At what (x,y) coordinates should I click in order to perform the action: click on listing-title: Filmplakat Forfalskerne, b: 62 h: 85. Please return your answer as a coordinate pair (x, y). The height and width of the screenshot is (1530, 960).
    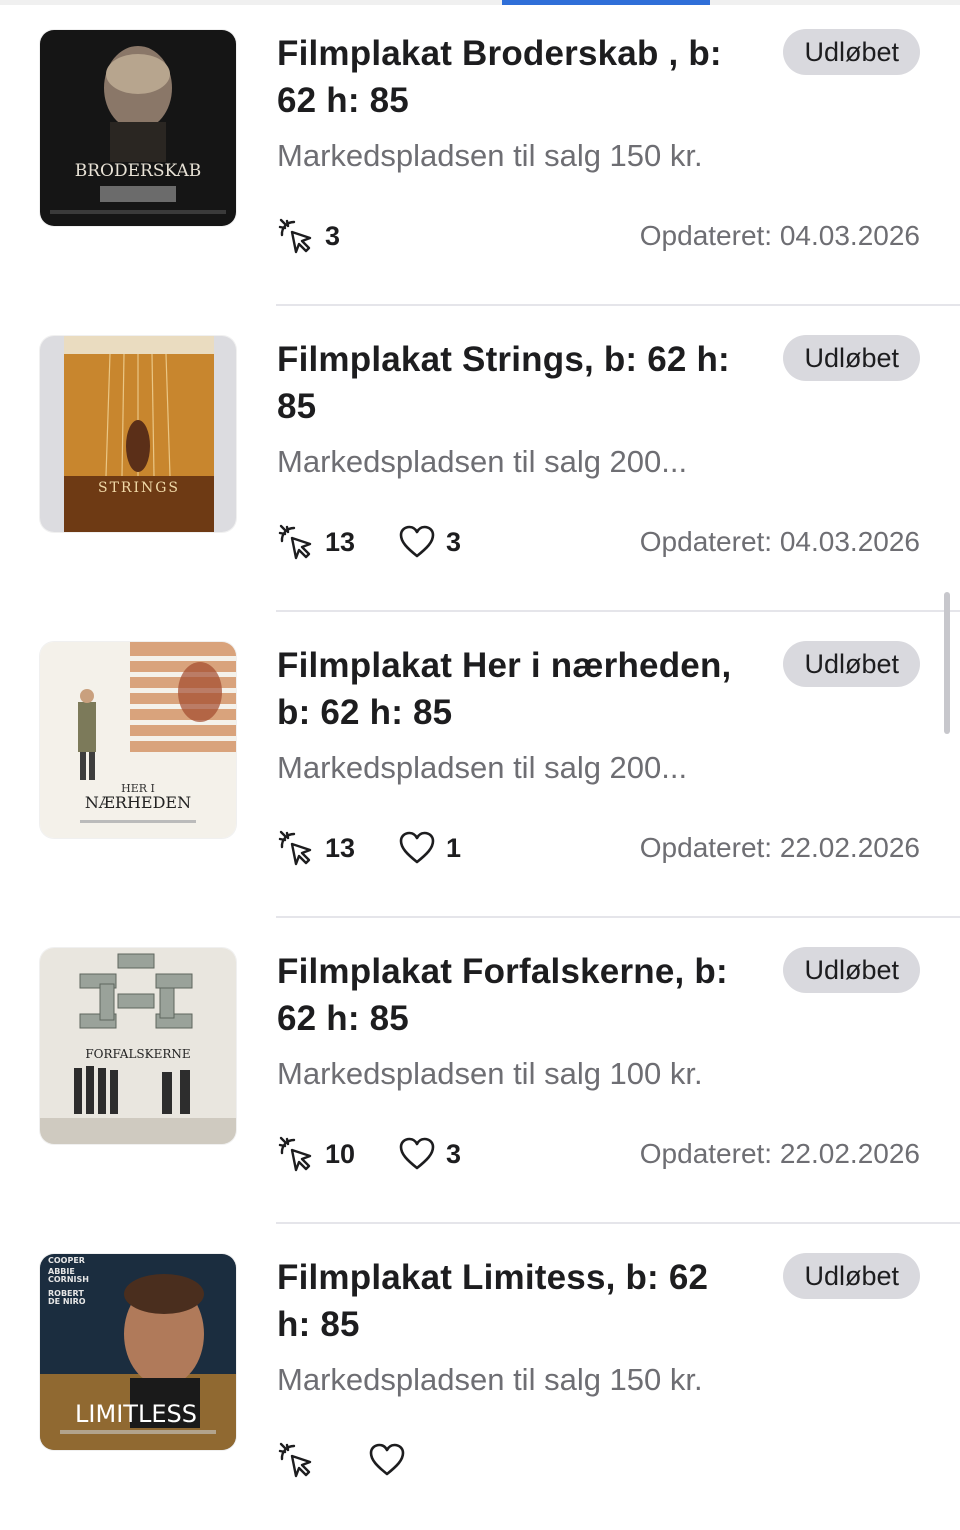
    Looking at the image, I should click on (509, 995).